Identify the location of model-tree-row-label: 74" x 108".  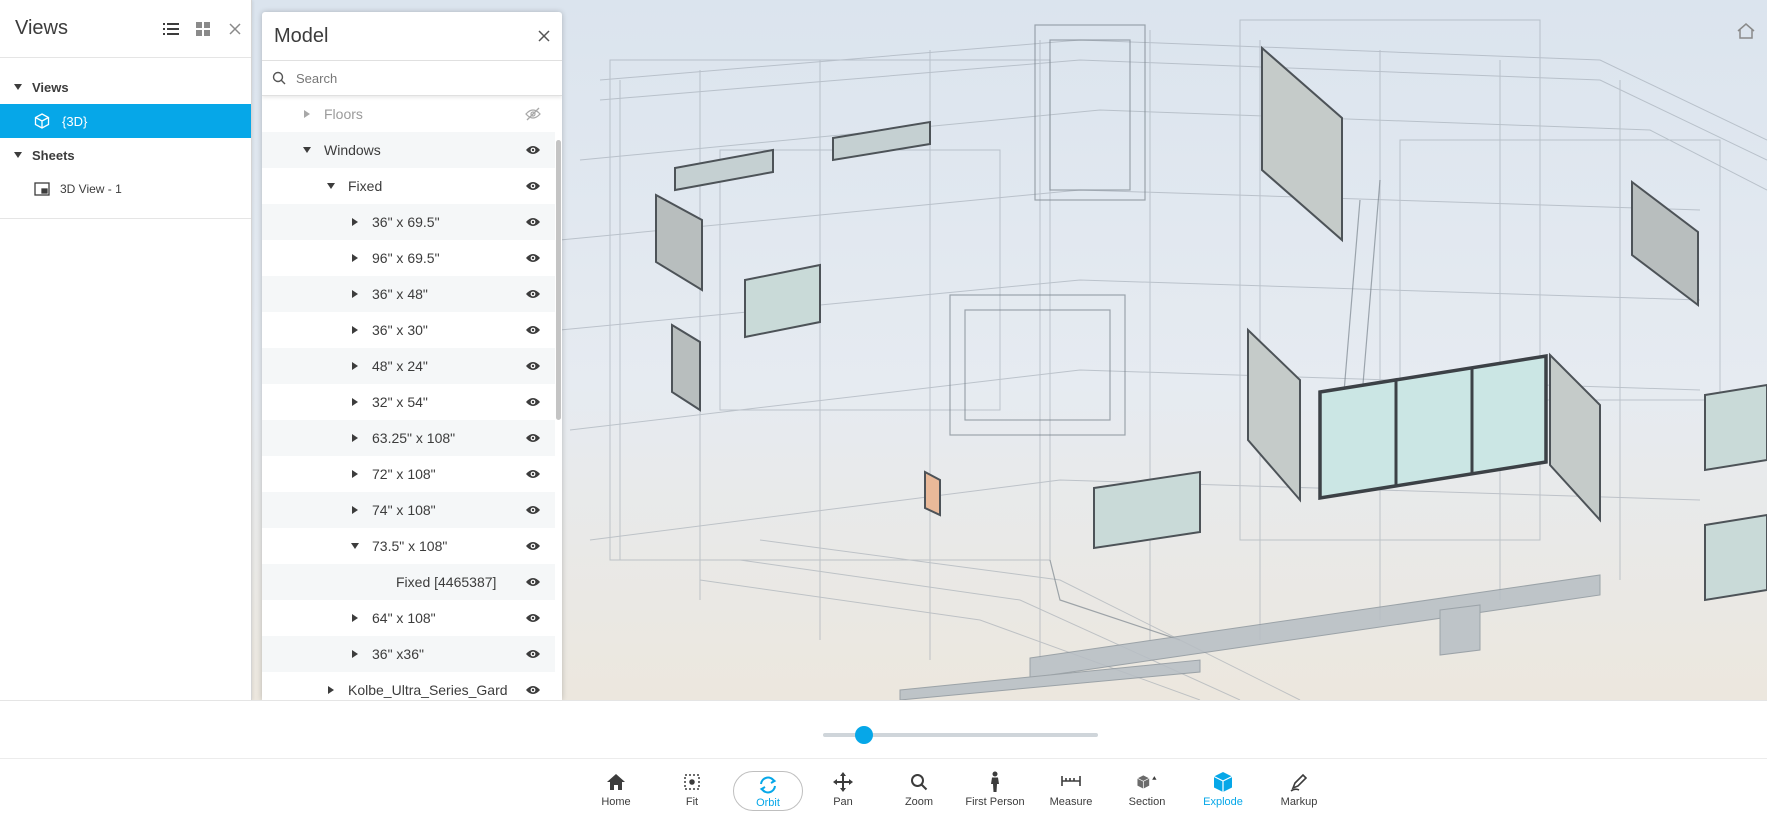
(404, 510).